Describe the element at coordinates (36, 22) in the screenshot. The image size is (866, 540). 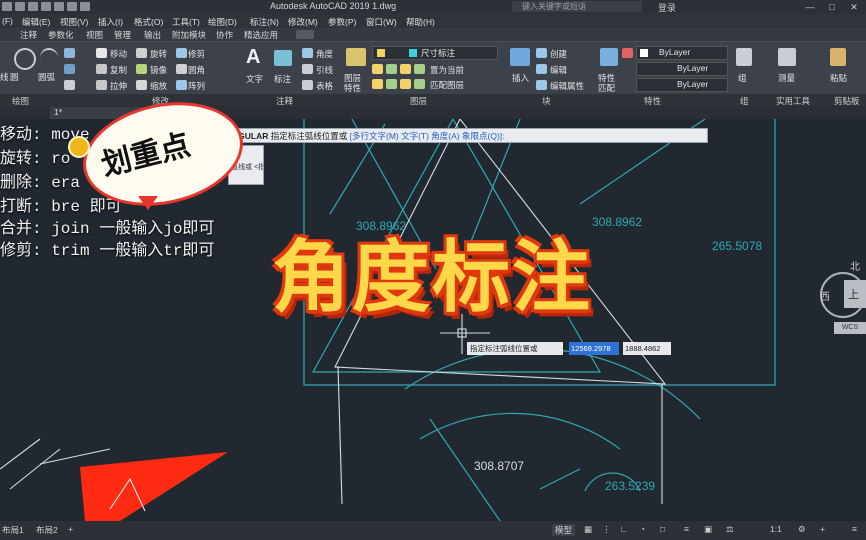
I see `menu-edit: 编辑(E)` at that location.